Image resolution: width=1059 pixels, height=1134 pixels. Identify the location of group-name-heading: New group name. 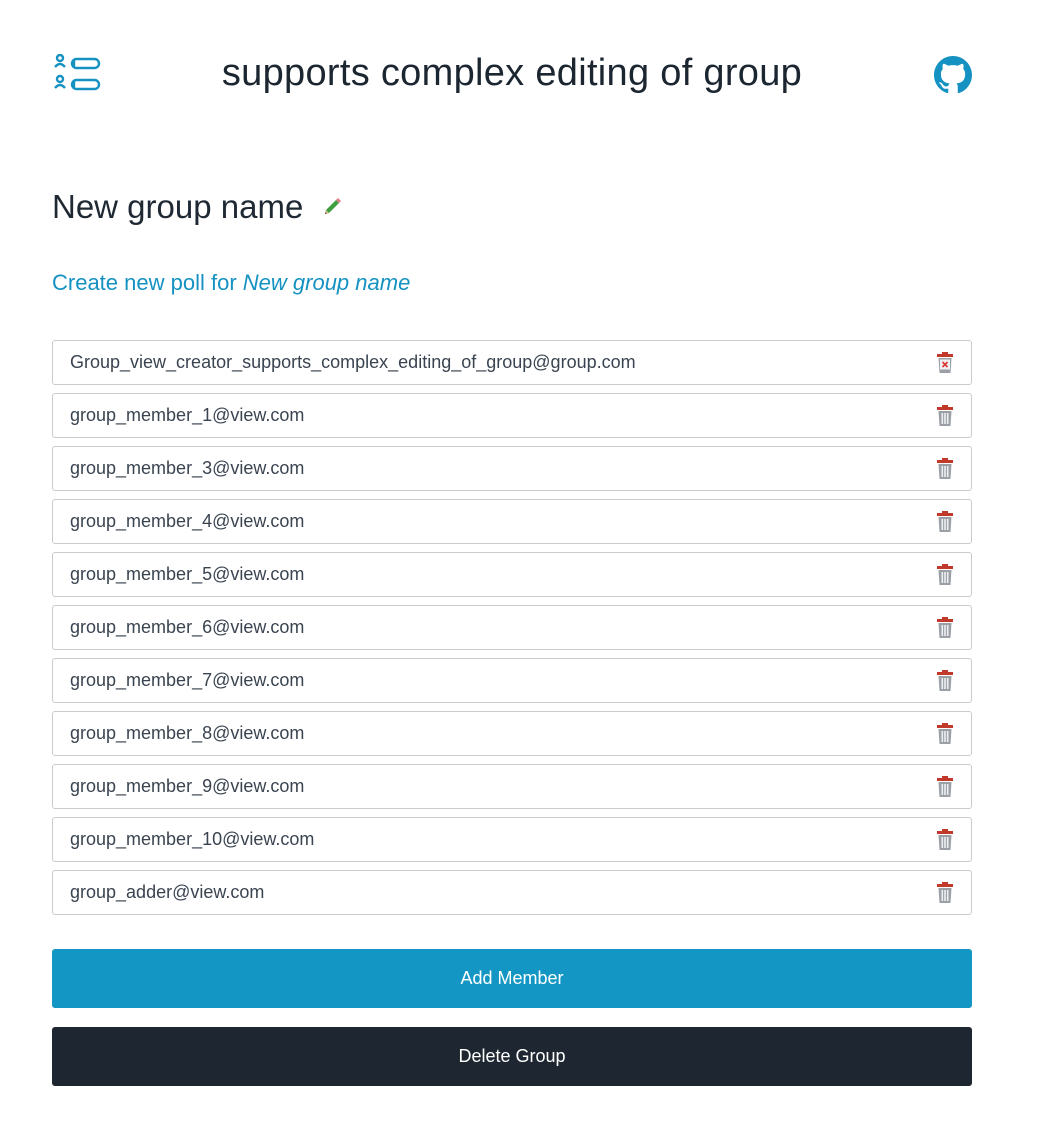
(178, 206).